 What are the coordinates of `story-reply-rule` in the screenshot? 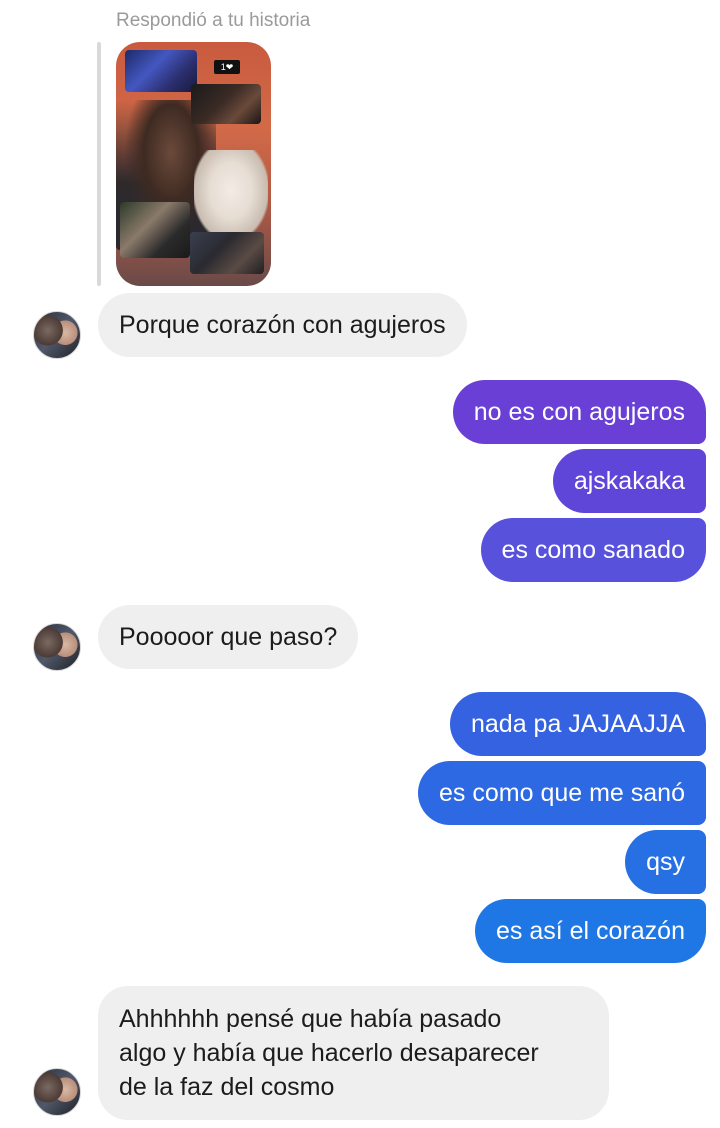 It's located at (99, 164).